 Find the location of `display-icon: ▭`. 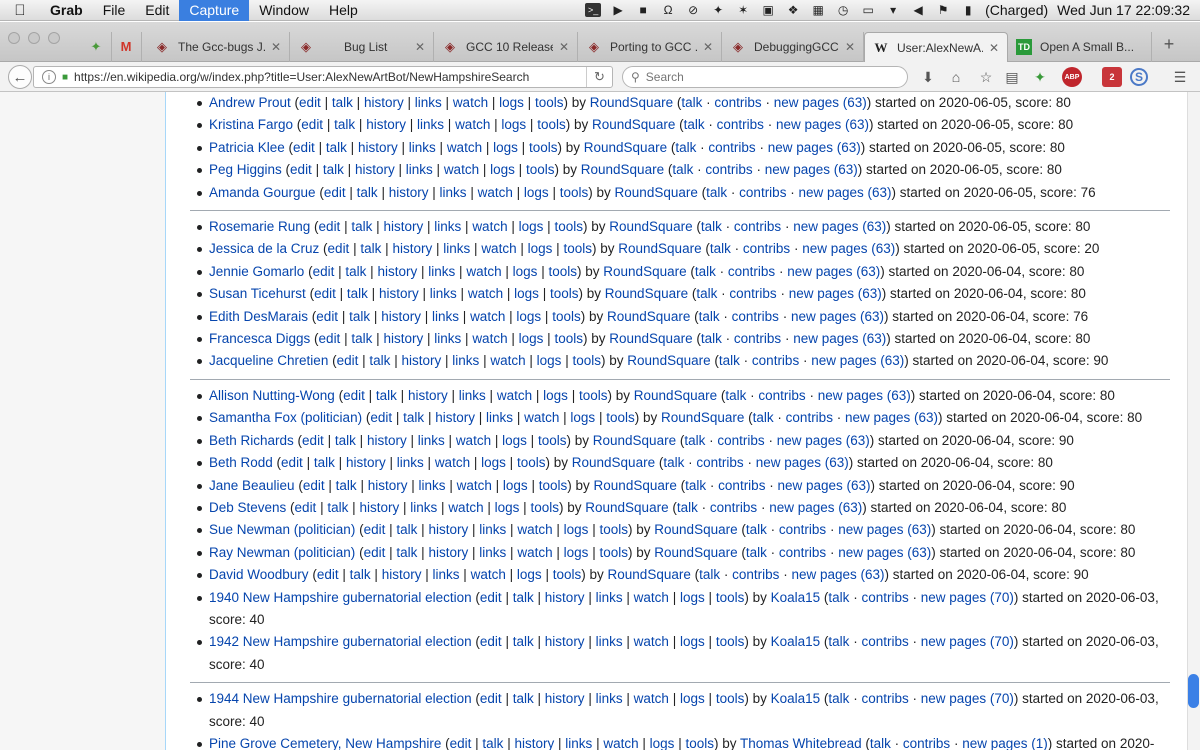

display-icon: ▭ is located at coordinates (868, 10).